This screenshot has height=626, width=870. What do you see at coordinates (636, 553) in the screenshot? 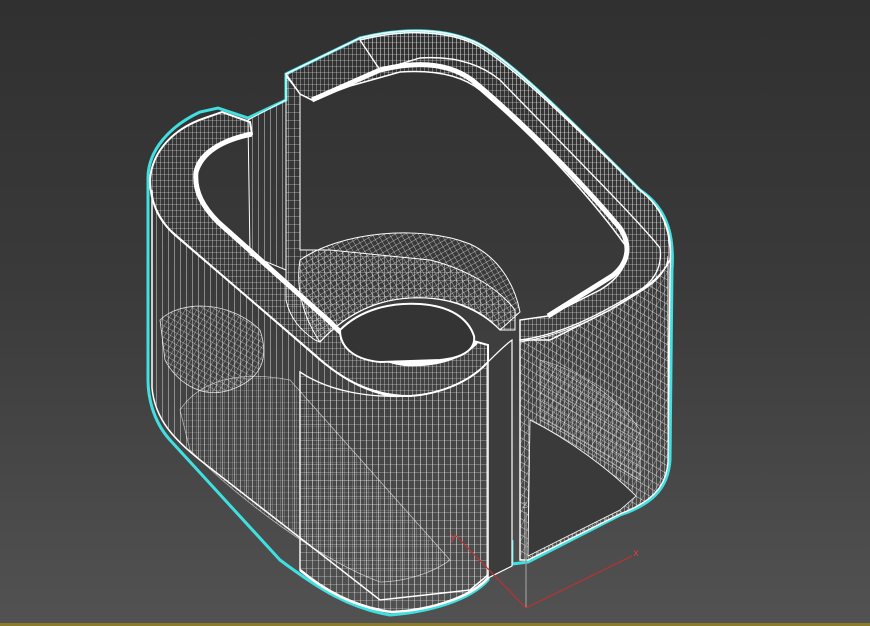
I see `gizmo-label-x: x` at bounding box center [636, 553].